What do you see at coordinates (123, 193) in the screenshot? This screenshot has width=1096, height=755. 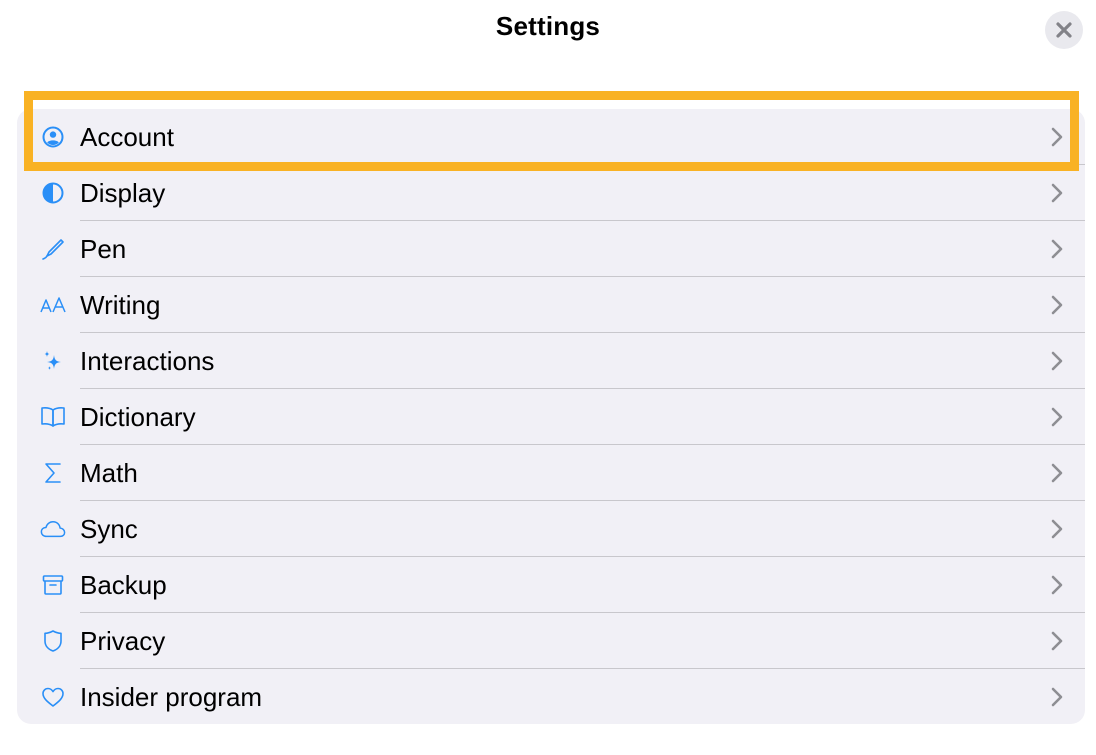 I see `settings-item-label: Display` at bounding box center [123, 193].